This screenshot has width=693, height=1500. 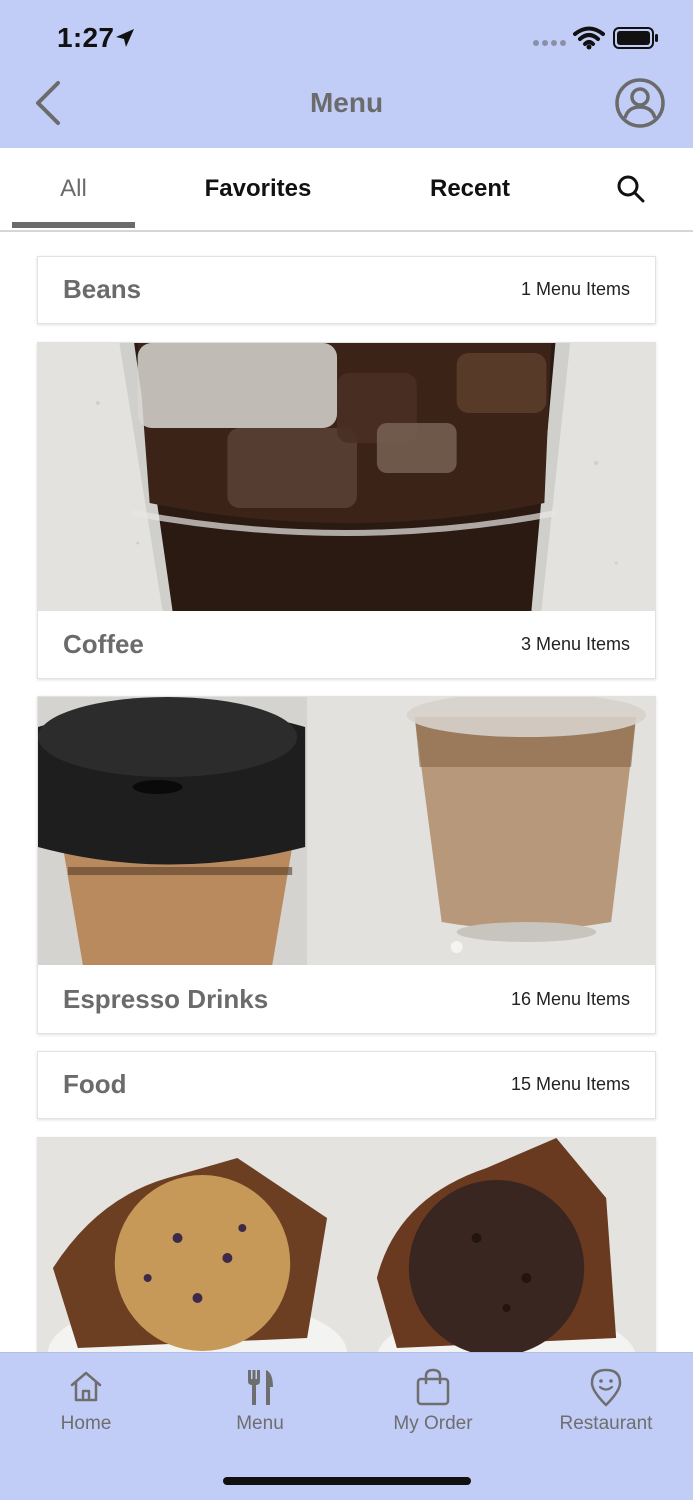 What do you see at coordinates (86, 37) in the screenshot?
I see `status-time: 1:27` at bounding box center [86, 37].